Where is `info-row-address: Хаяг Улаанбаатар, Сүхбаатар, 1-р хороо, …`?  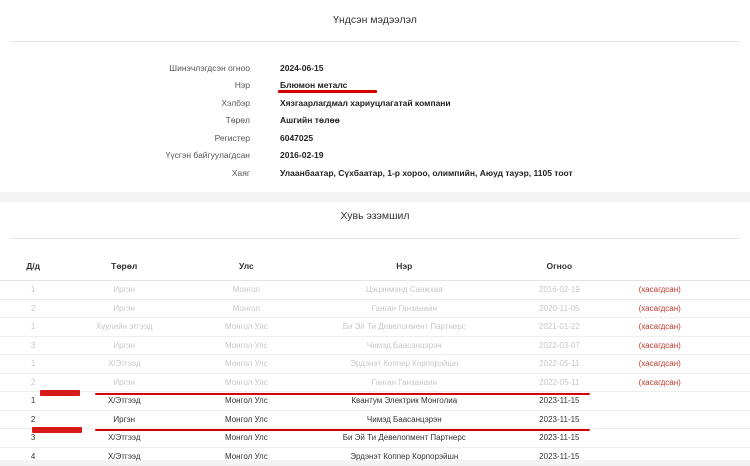 info-row-address: Хаяг Улаанбаатар, Сүхбаатар, 1-р хороо, … is located at coordinates (375, 173).